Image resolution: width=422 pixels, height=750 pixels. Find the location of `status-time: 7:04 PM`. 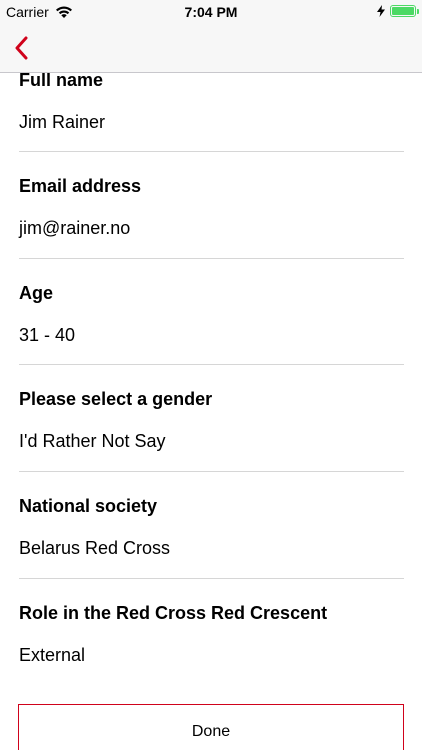

status-time: 7:04 PM is located at coordinates (211, 12).